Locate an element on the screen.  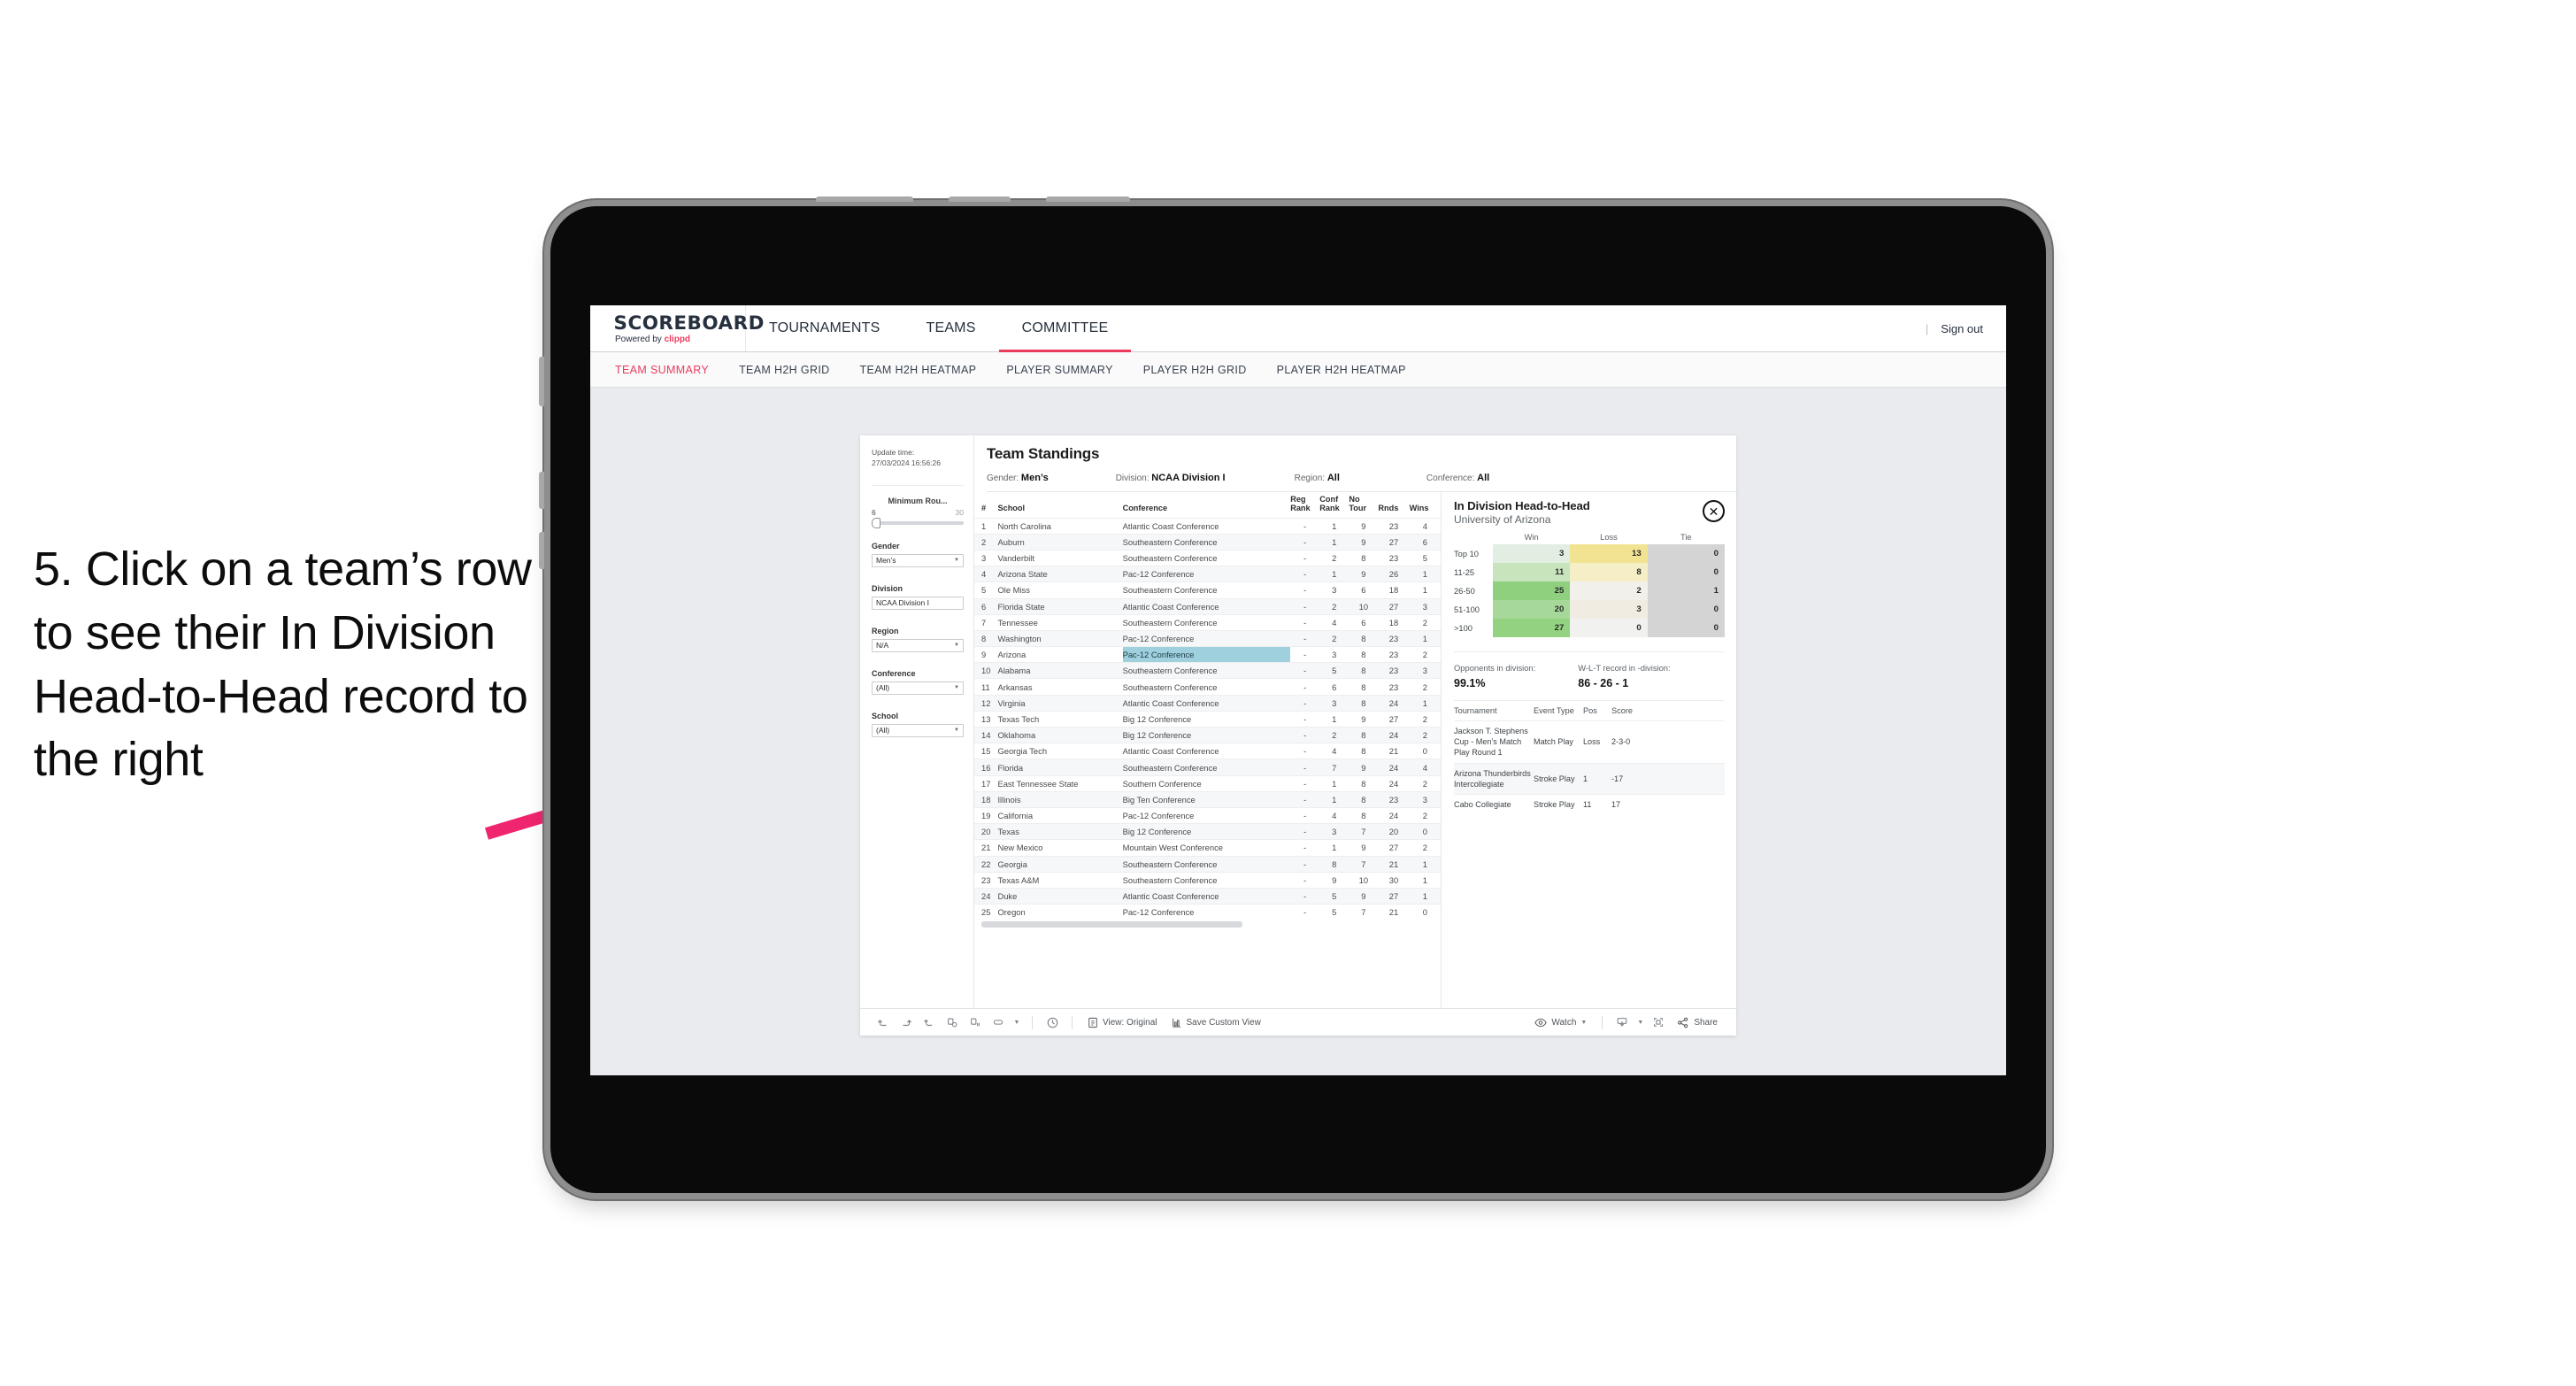
save-custom-view-button: Save Custom View is located at coordinates (1216, 1023).